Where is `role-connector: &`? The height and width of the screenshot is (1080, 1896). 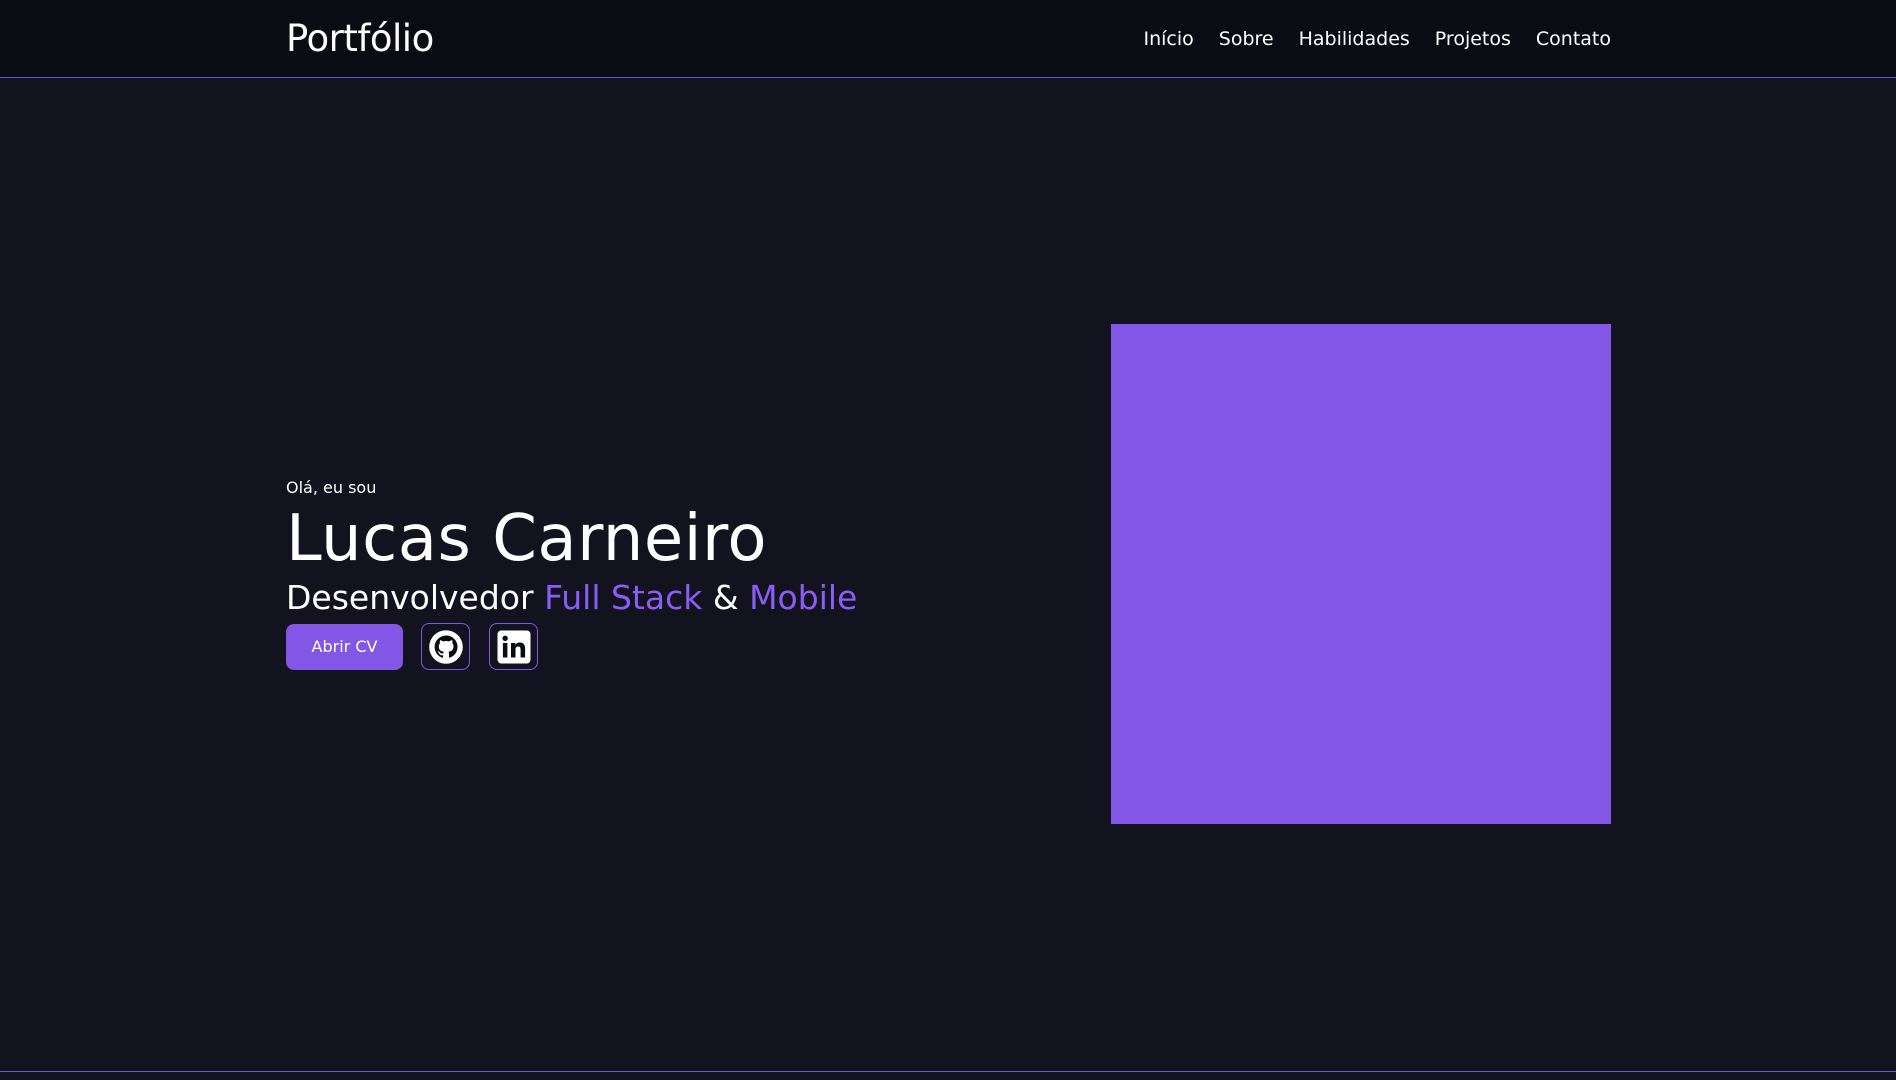
role-connector: & is located at coordinates (725, 597).